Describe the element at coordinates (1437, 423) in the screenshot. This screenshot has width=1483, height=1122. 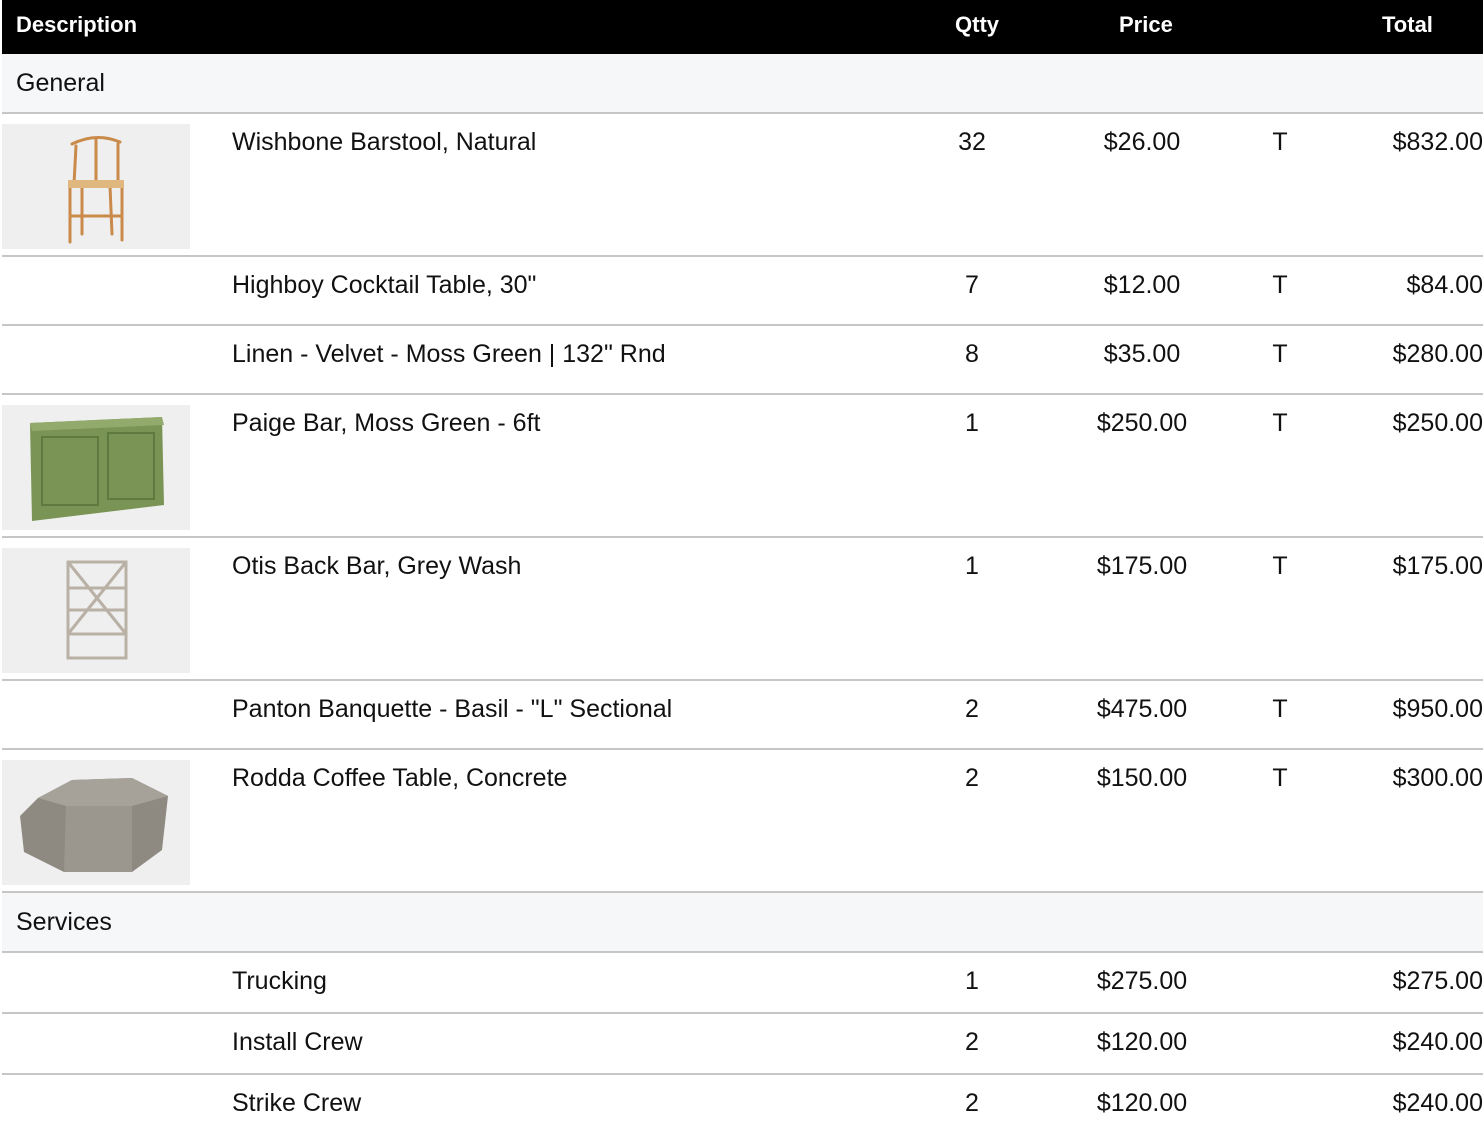
I see `item-total: $250.00` at that location.